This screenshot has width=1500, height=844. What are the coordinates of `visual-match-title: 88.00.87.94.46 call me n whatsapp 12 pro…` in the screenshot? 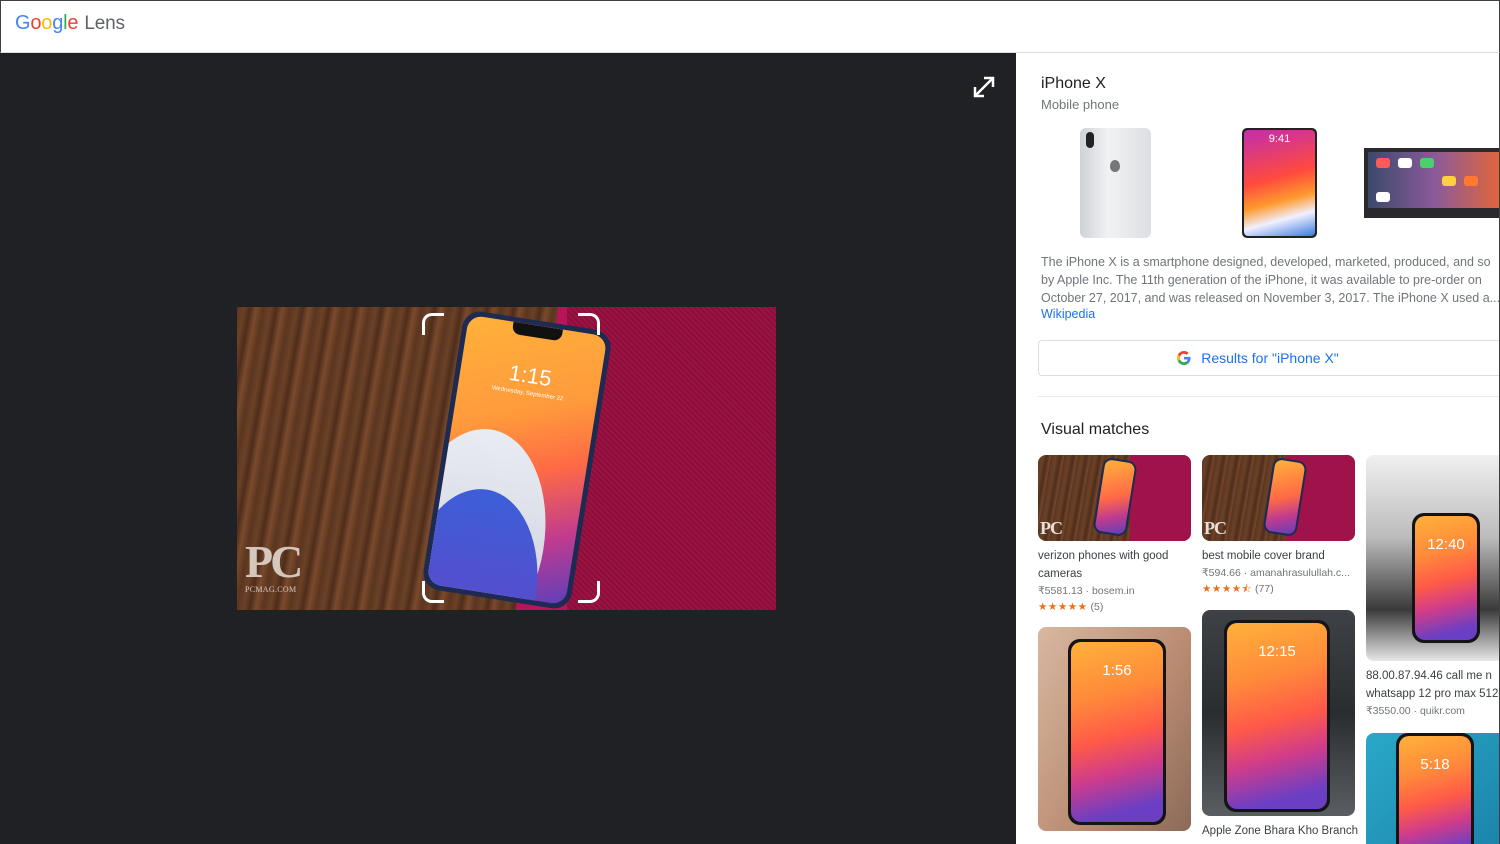 It's located at (1433, 685).